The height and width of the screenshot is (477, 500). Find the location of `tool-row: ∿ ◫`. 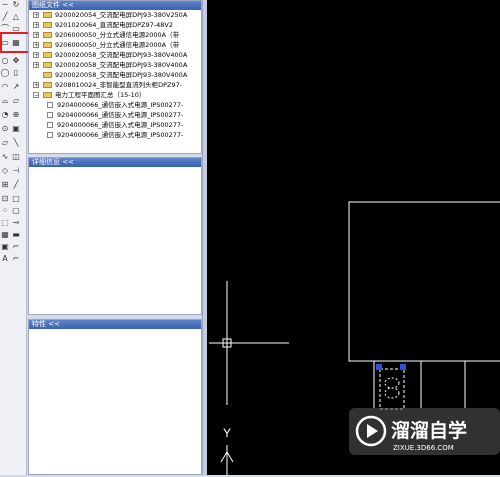

tool-row: ∿ ◫ is located at coordinates (13, 157).